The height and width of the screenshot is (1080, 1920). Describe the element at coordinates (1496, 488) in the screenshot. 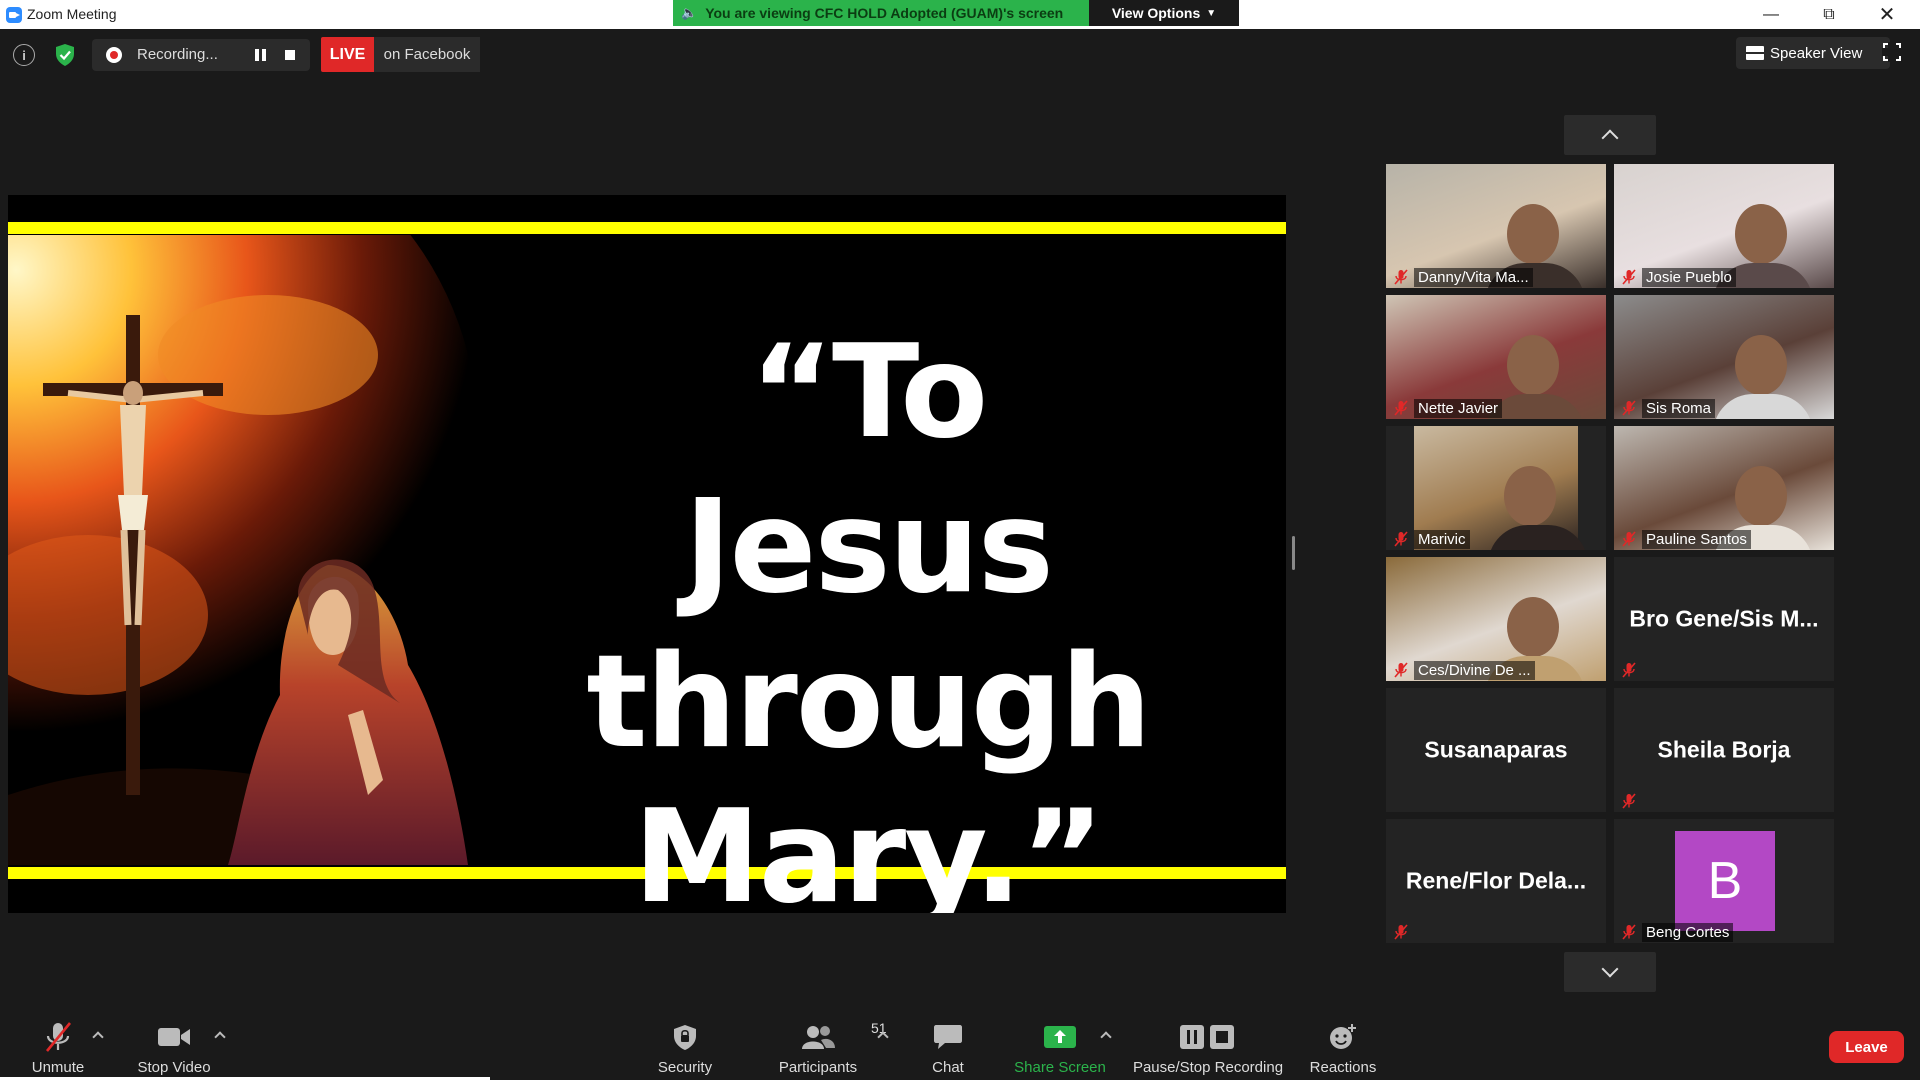

I see `participant-tile: Marivic` at that location.